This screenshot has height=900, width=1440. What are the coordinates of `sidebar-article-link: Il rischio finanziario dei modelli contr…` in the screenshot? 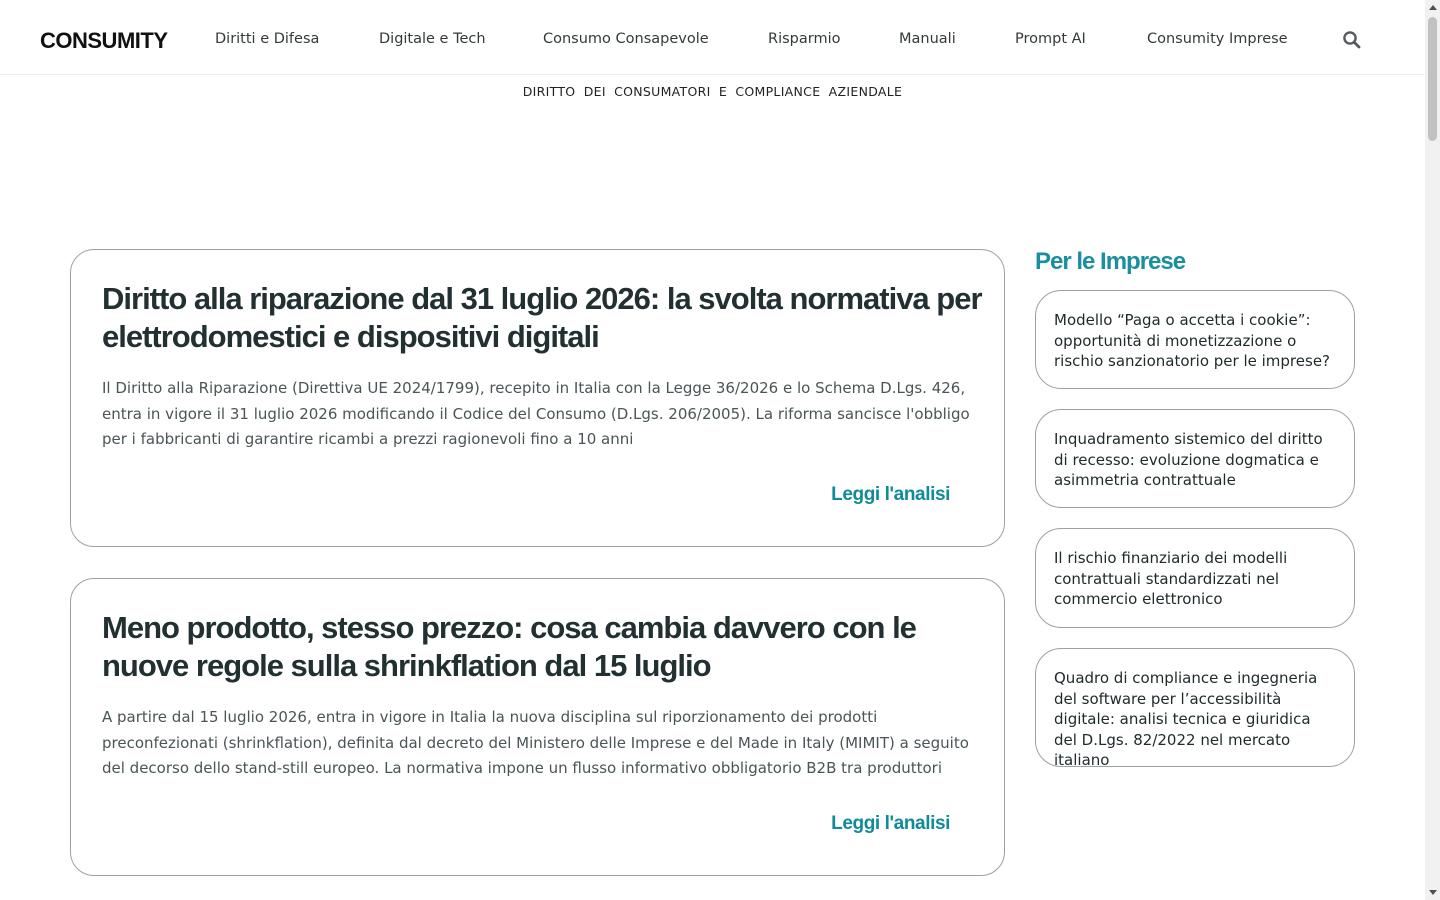 It's located at (1195, 578).